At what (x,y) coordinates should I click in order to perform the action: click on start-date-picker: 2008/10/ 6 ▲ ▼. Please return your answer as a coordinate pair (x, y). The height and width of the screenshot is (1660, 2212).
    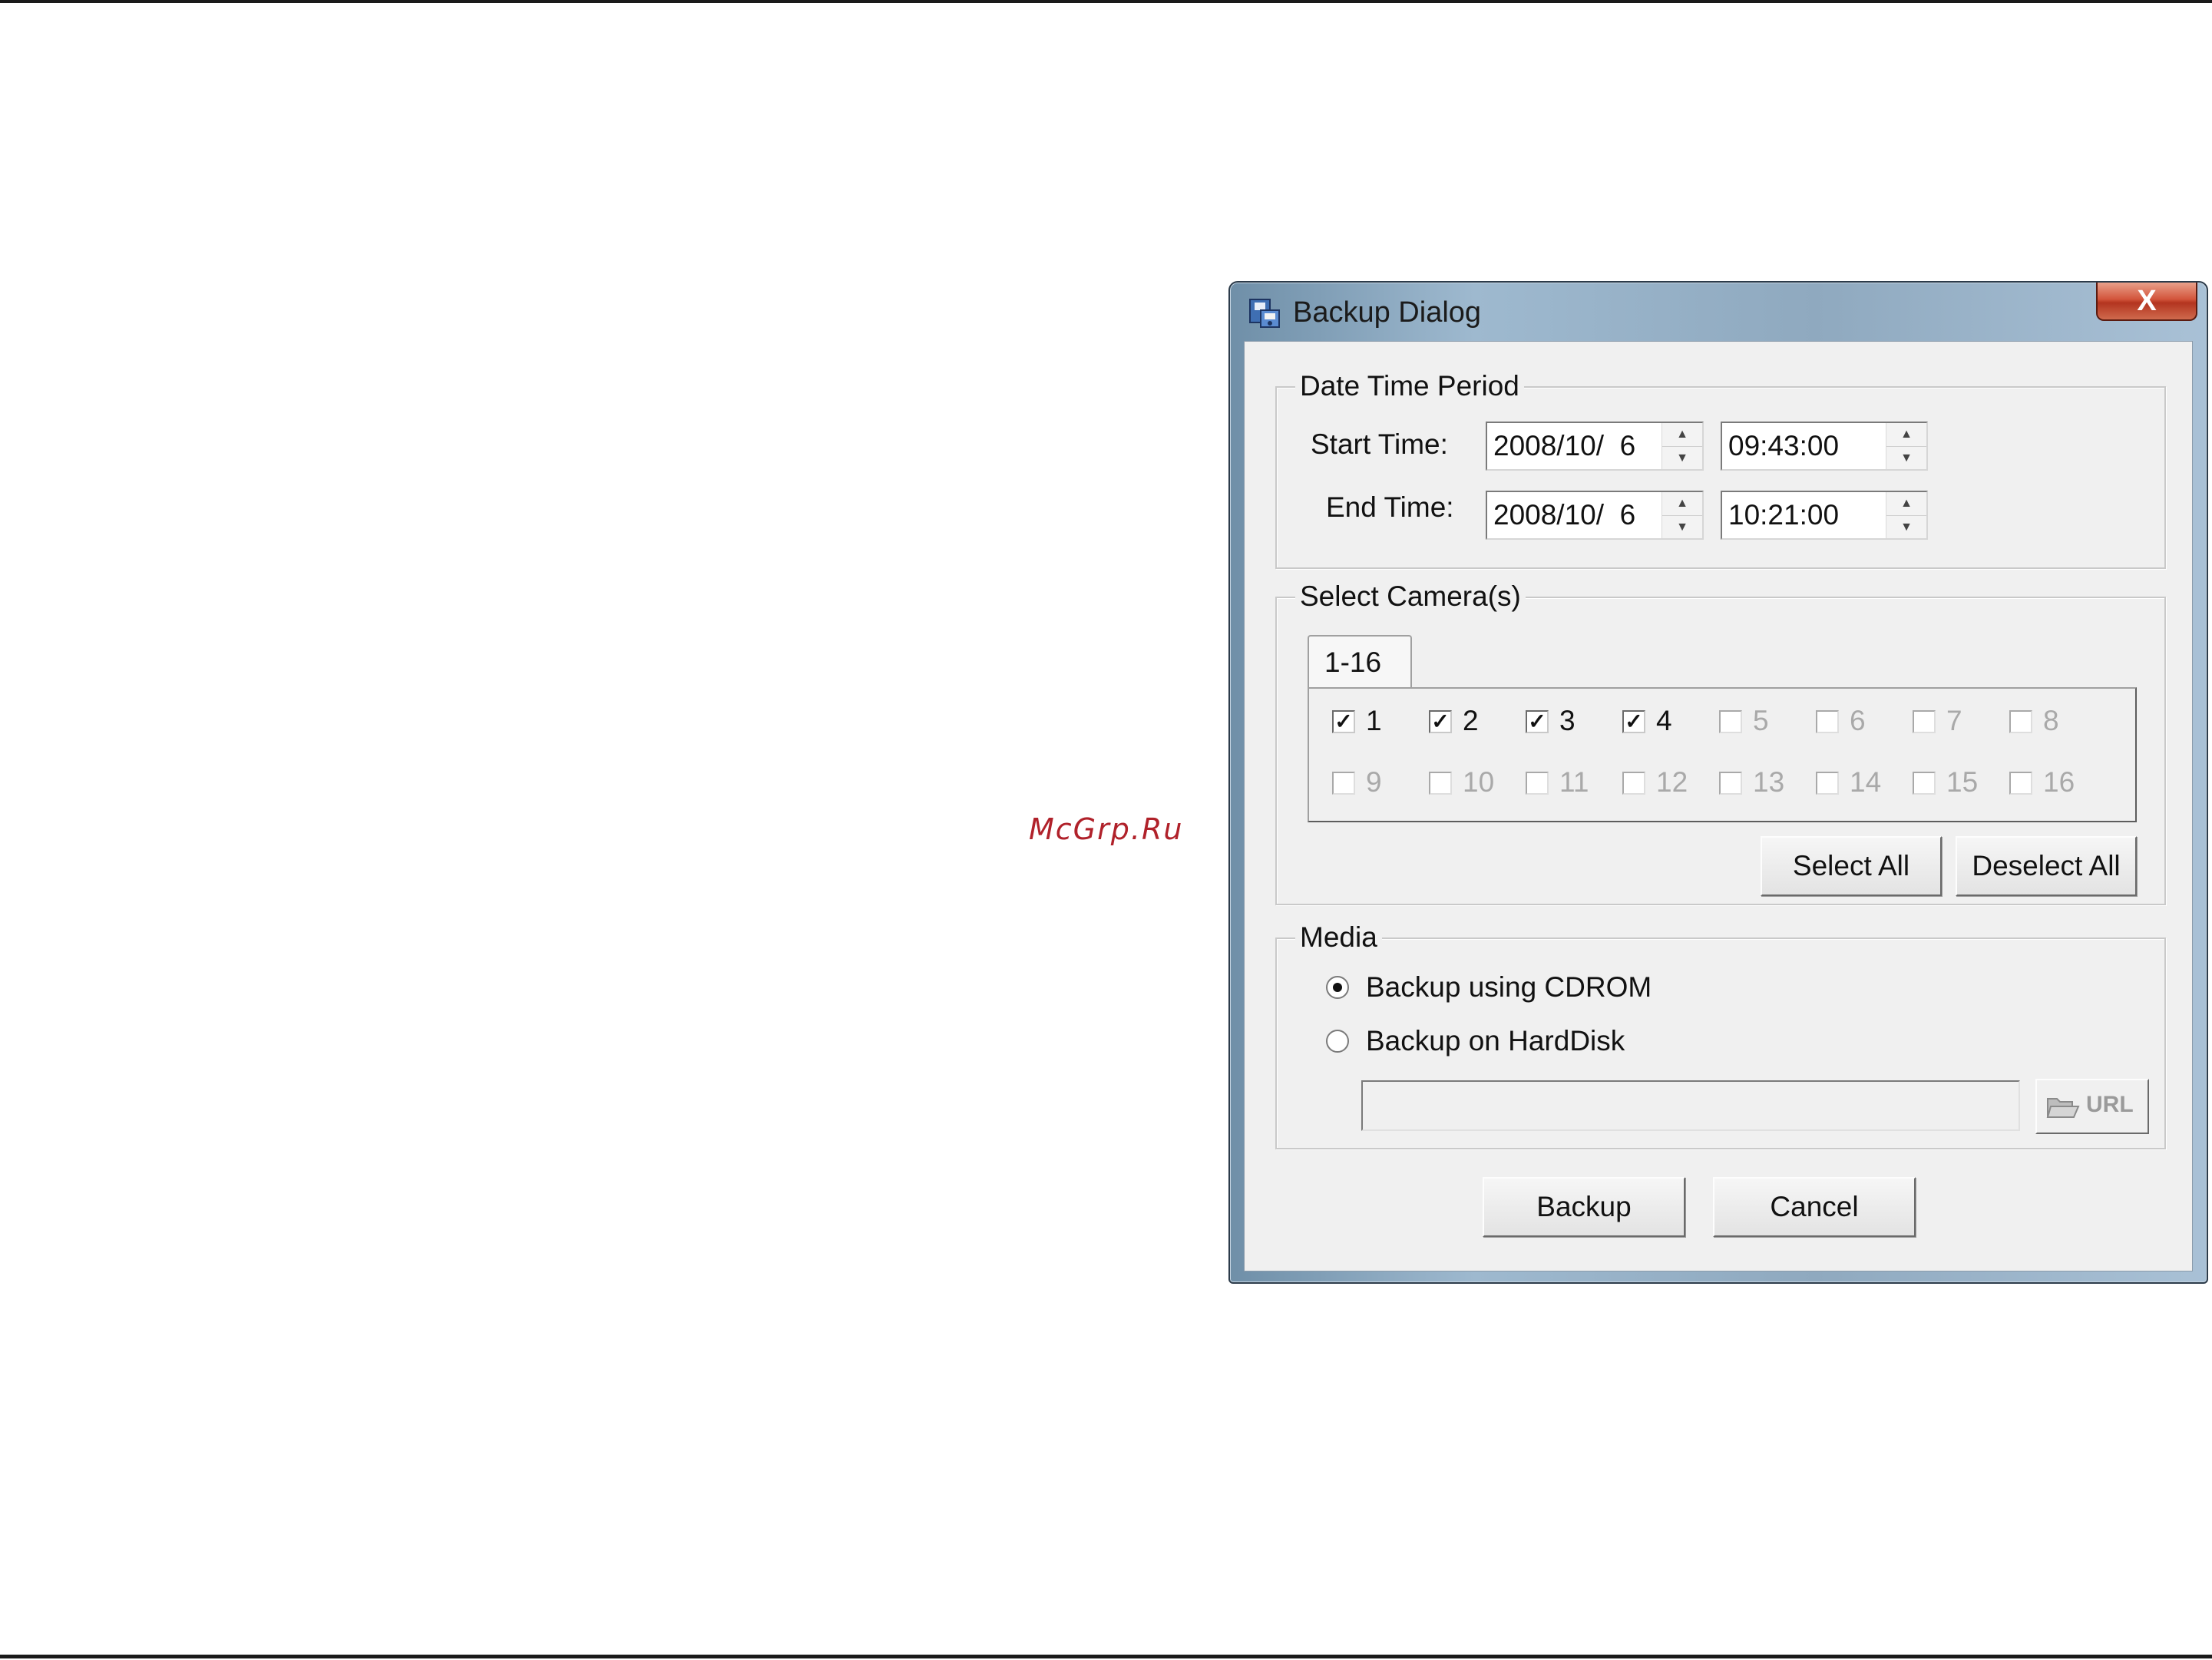
    Looking at the image, I should click on (1595, 446).